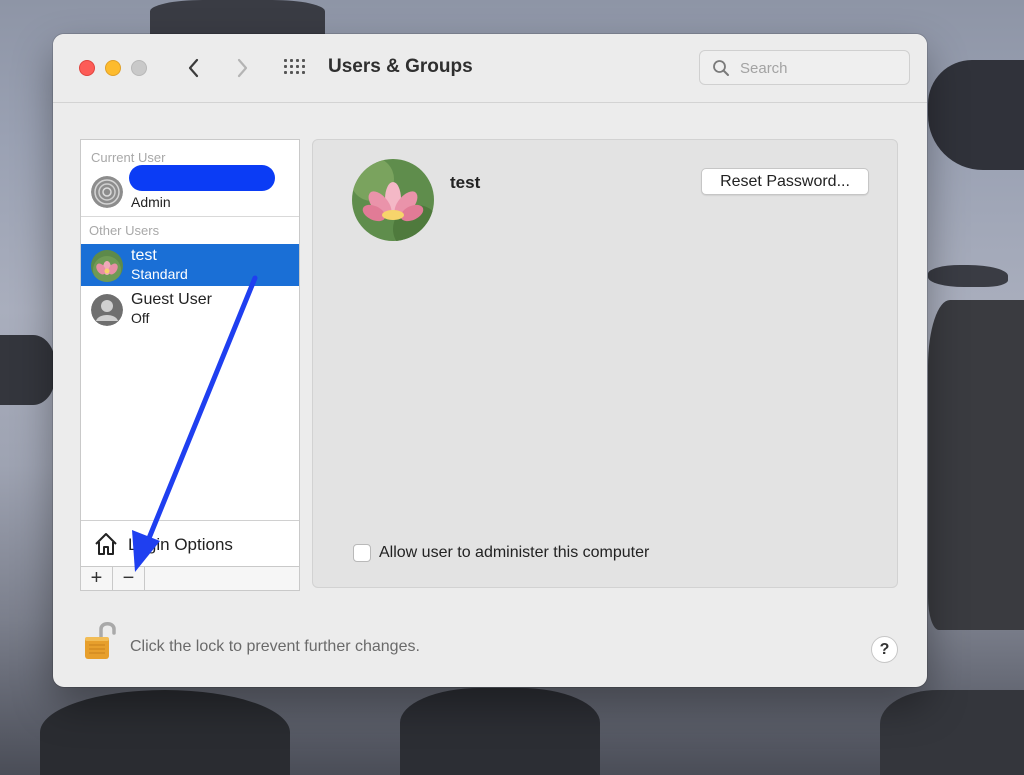  I want to click on search-field, so click(804, 67).